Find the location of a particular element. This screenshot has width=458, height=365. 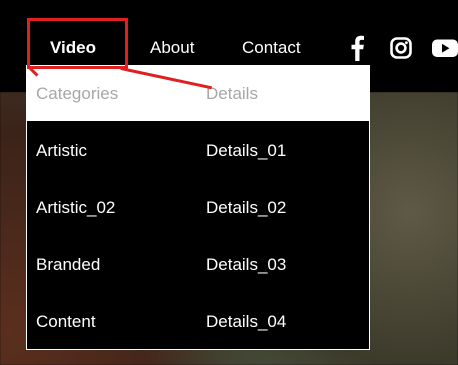

dropdown-row-content: Content Details_04 is located at coordinates (198, 322).